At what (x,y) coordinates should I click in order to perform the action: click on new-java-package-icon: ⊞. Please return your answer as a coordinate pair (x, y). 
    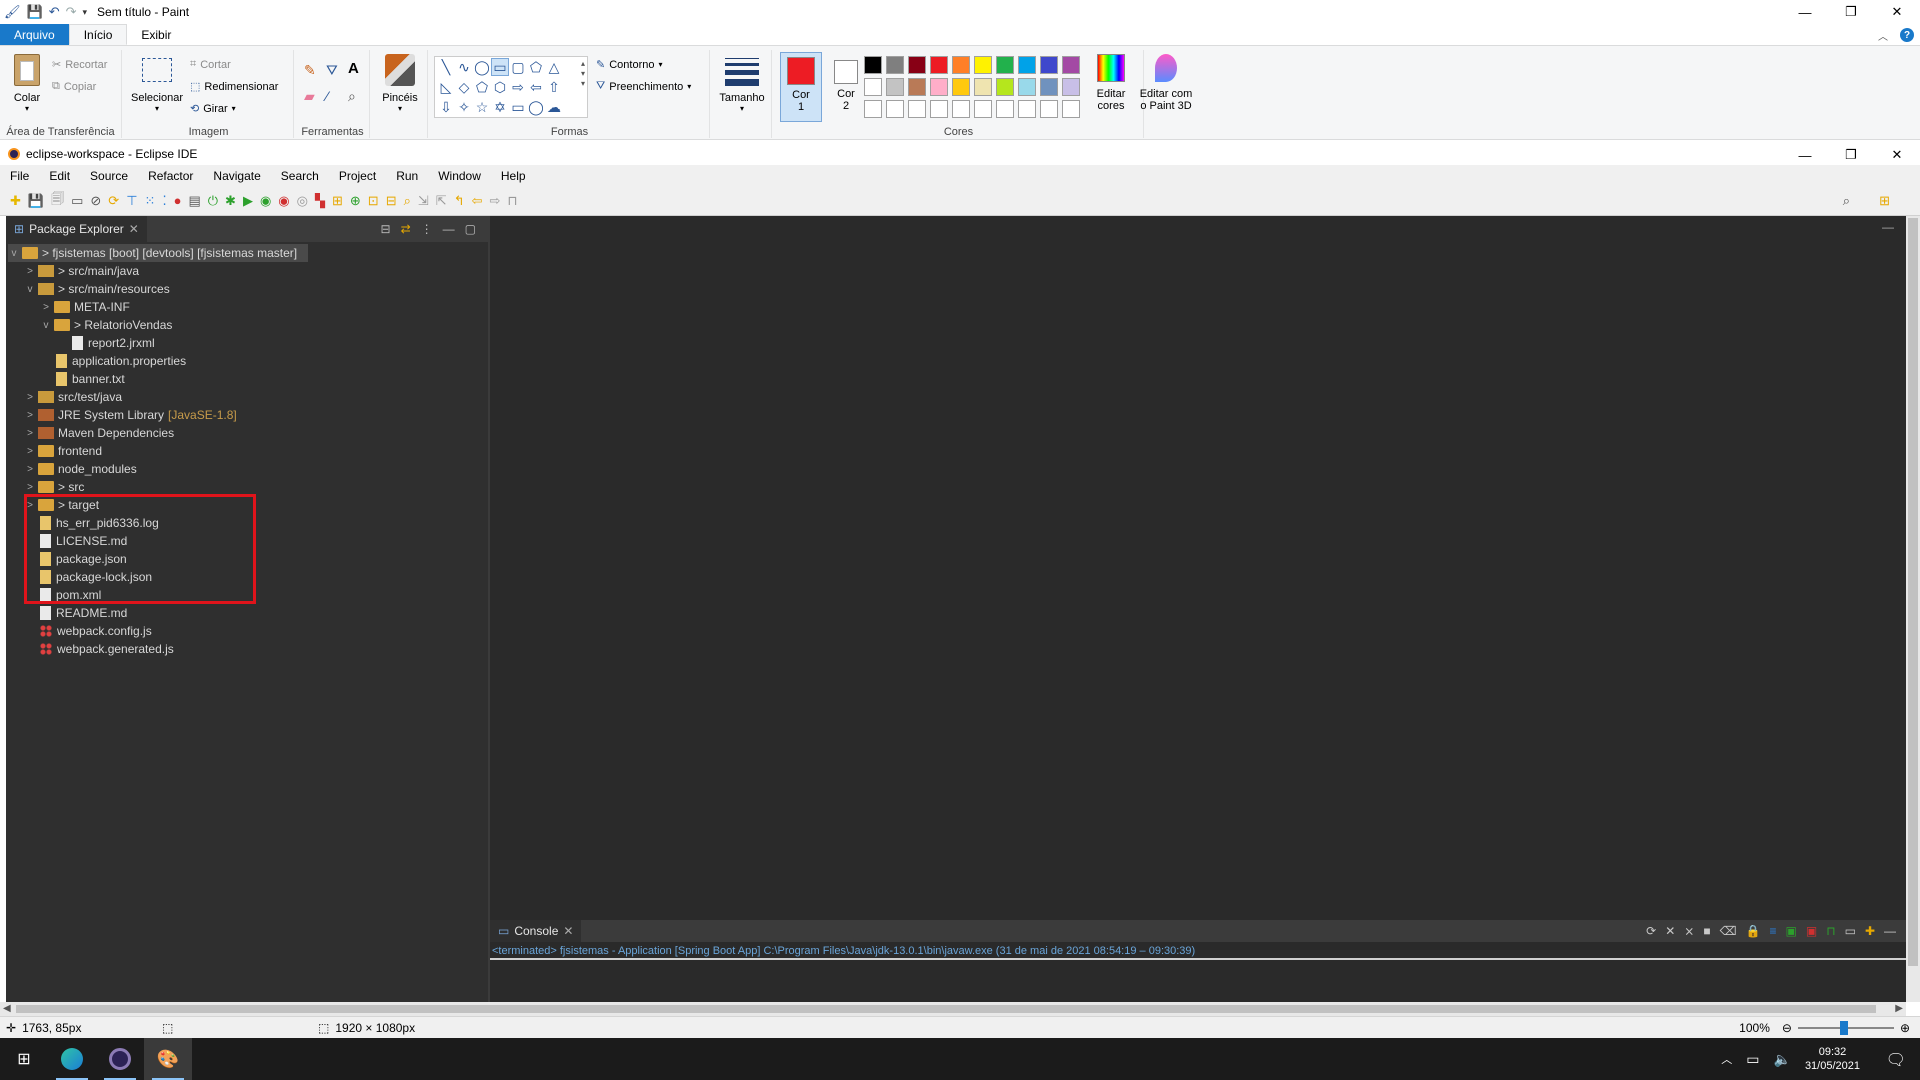
    Looking at the image, I should click on (337, 201).